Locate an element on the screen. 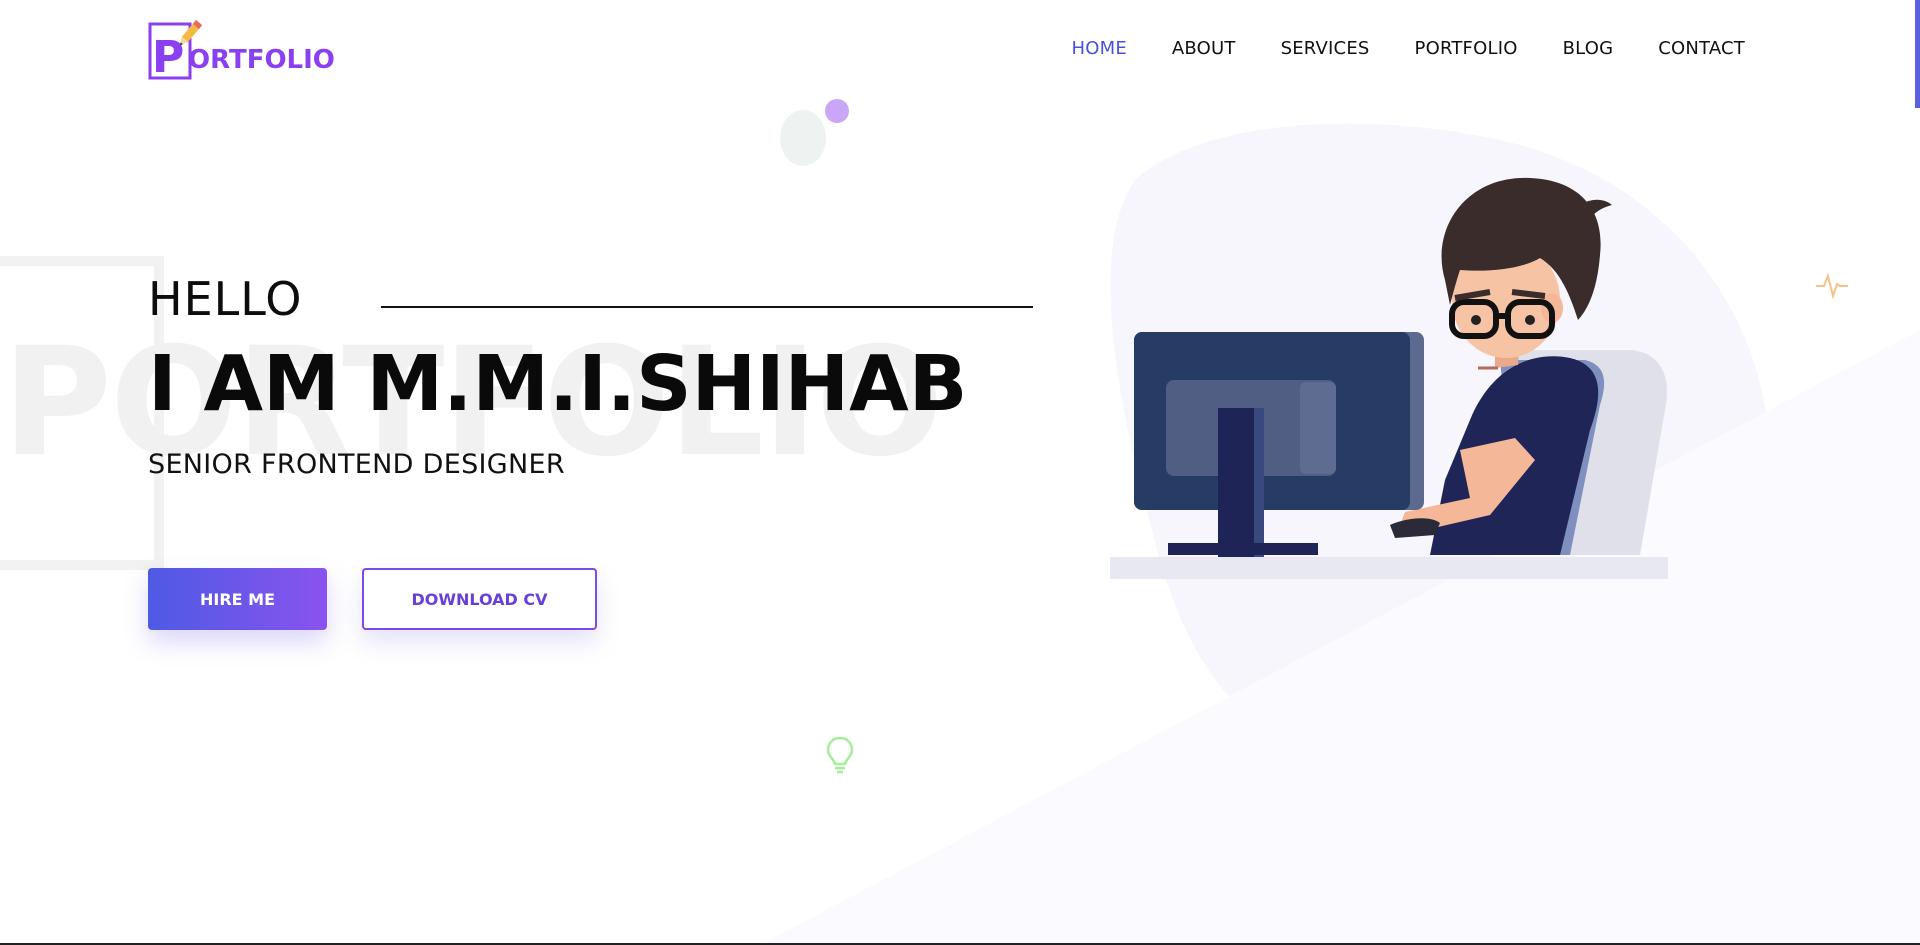 Image resolution: width=1920 pixels, height=945 pixels. nav-home: HOME is located at coordinates (1099, 48).